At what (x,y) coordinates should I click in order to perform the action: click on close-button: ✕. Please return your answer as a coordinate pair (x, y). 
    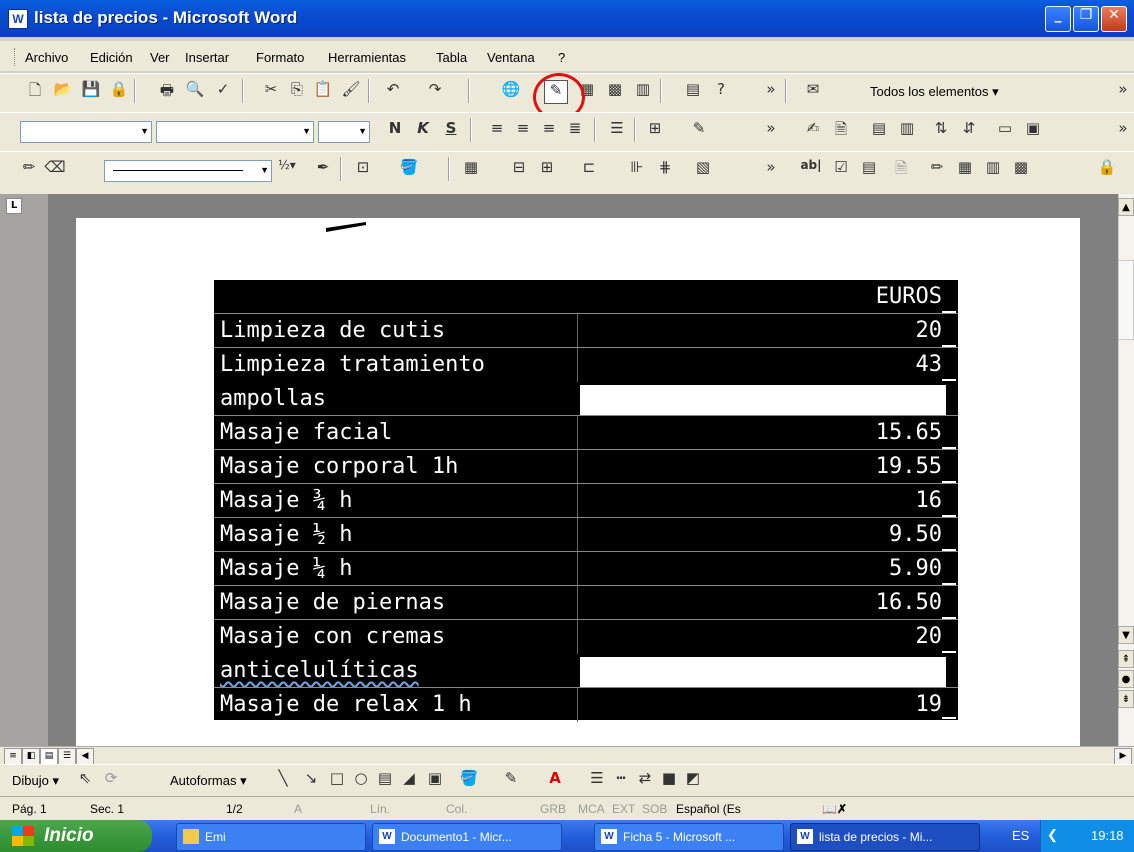
    Looking at the image, I should click on (1114, 19).